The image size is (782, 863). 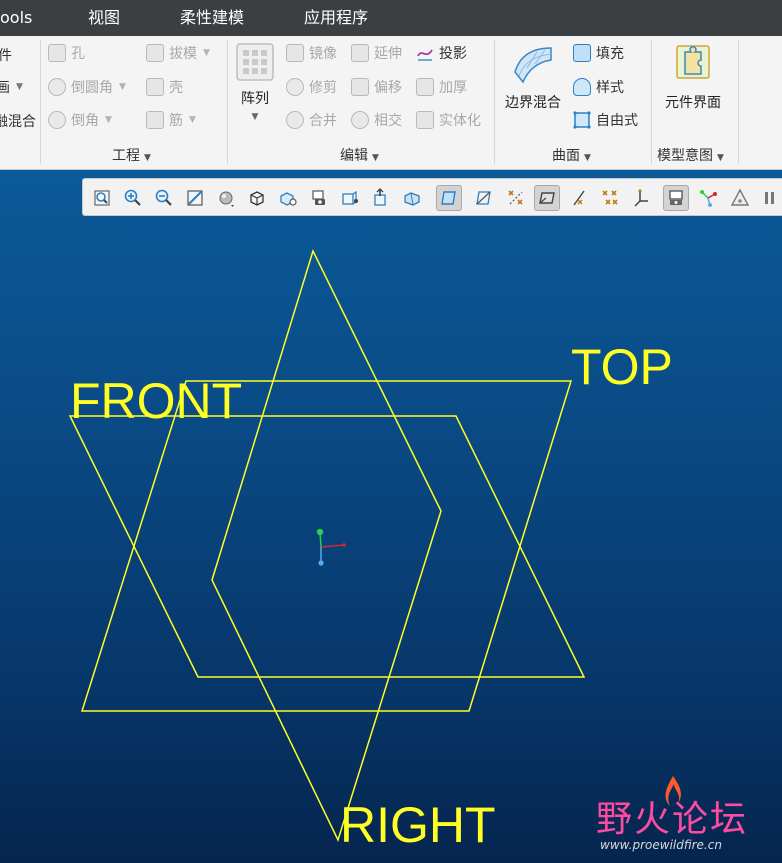 What do you see at coordinates (80, 120) in the screenshot?
I see `chamfer-button: 倒角 ▼` at bounding box center [80, 120].